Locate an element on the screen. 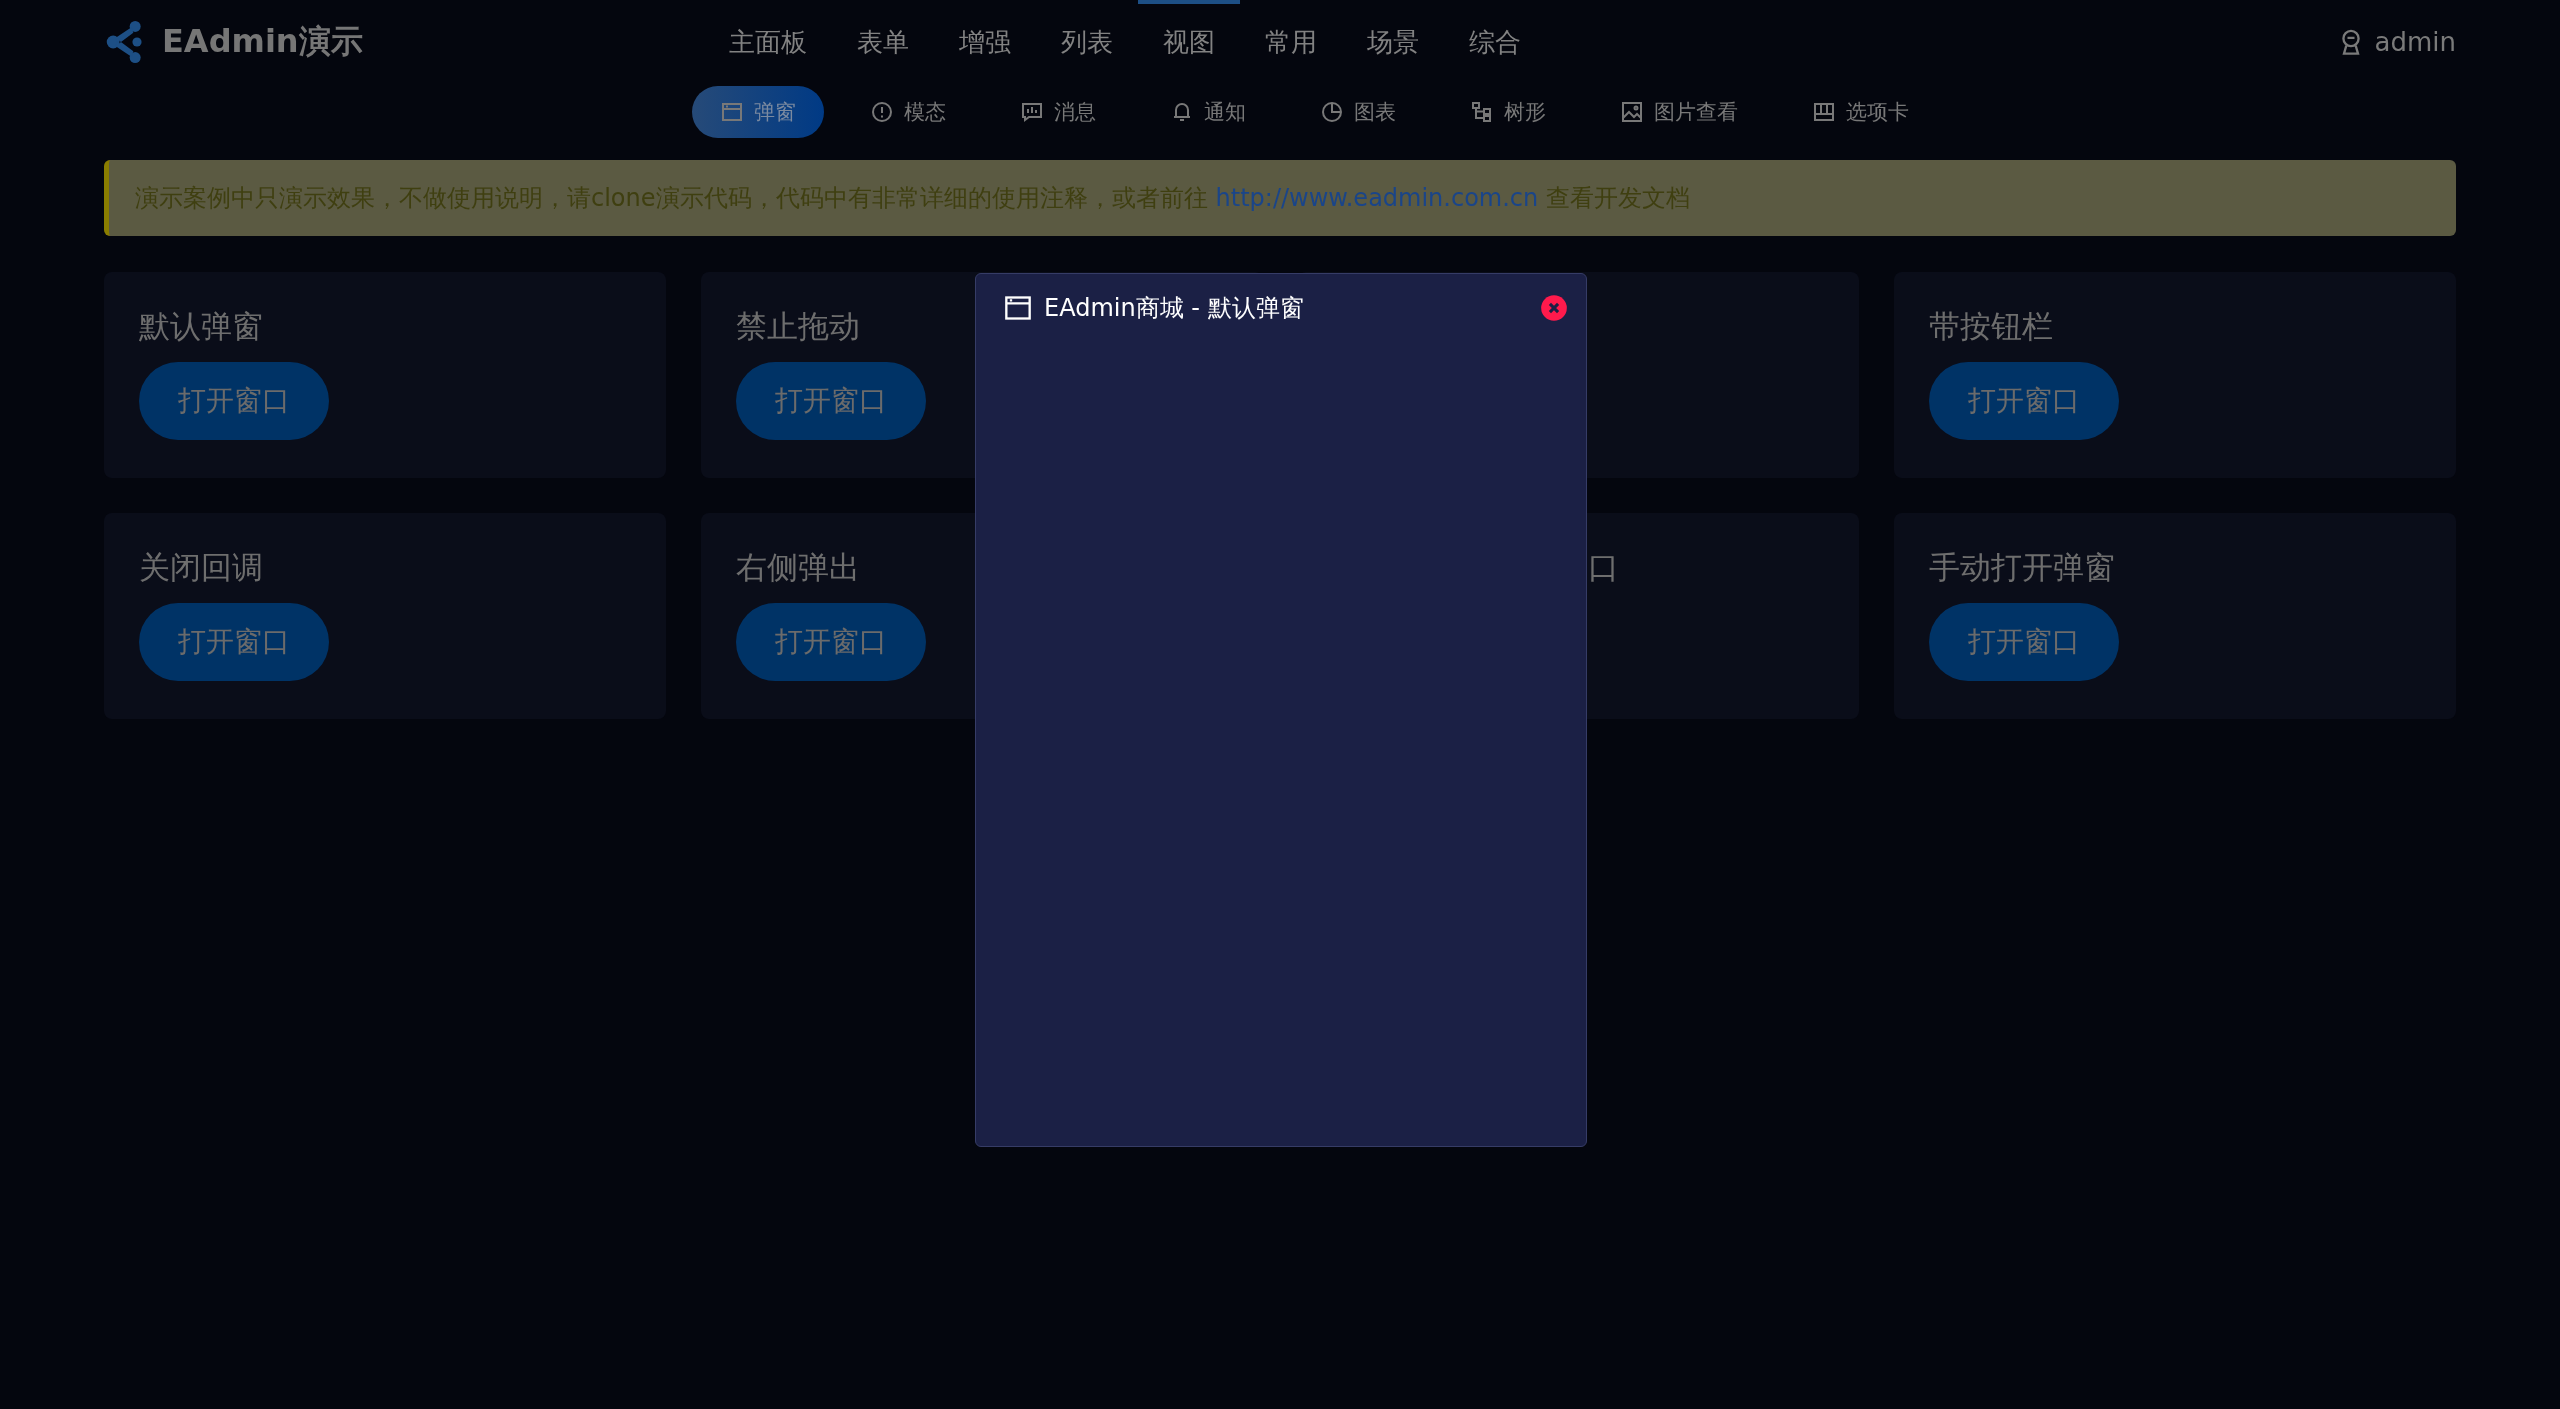 This screenshot has width=2560, height=1409. subnav-tab: 弹窗 is located at coordinates (758, 112).